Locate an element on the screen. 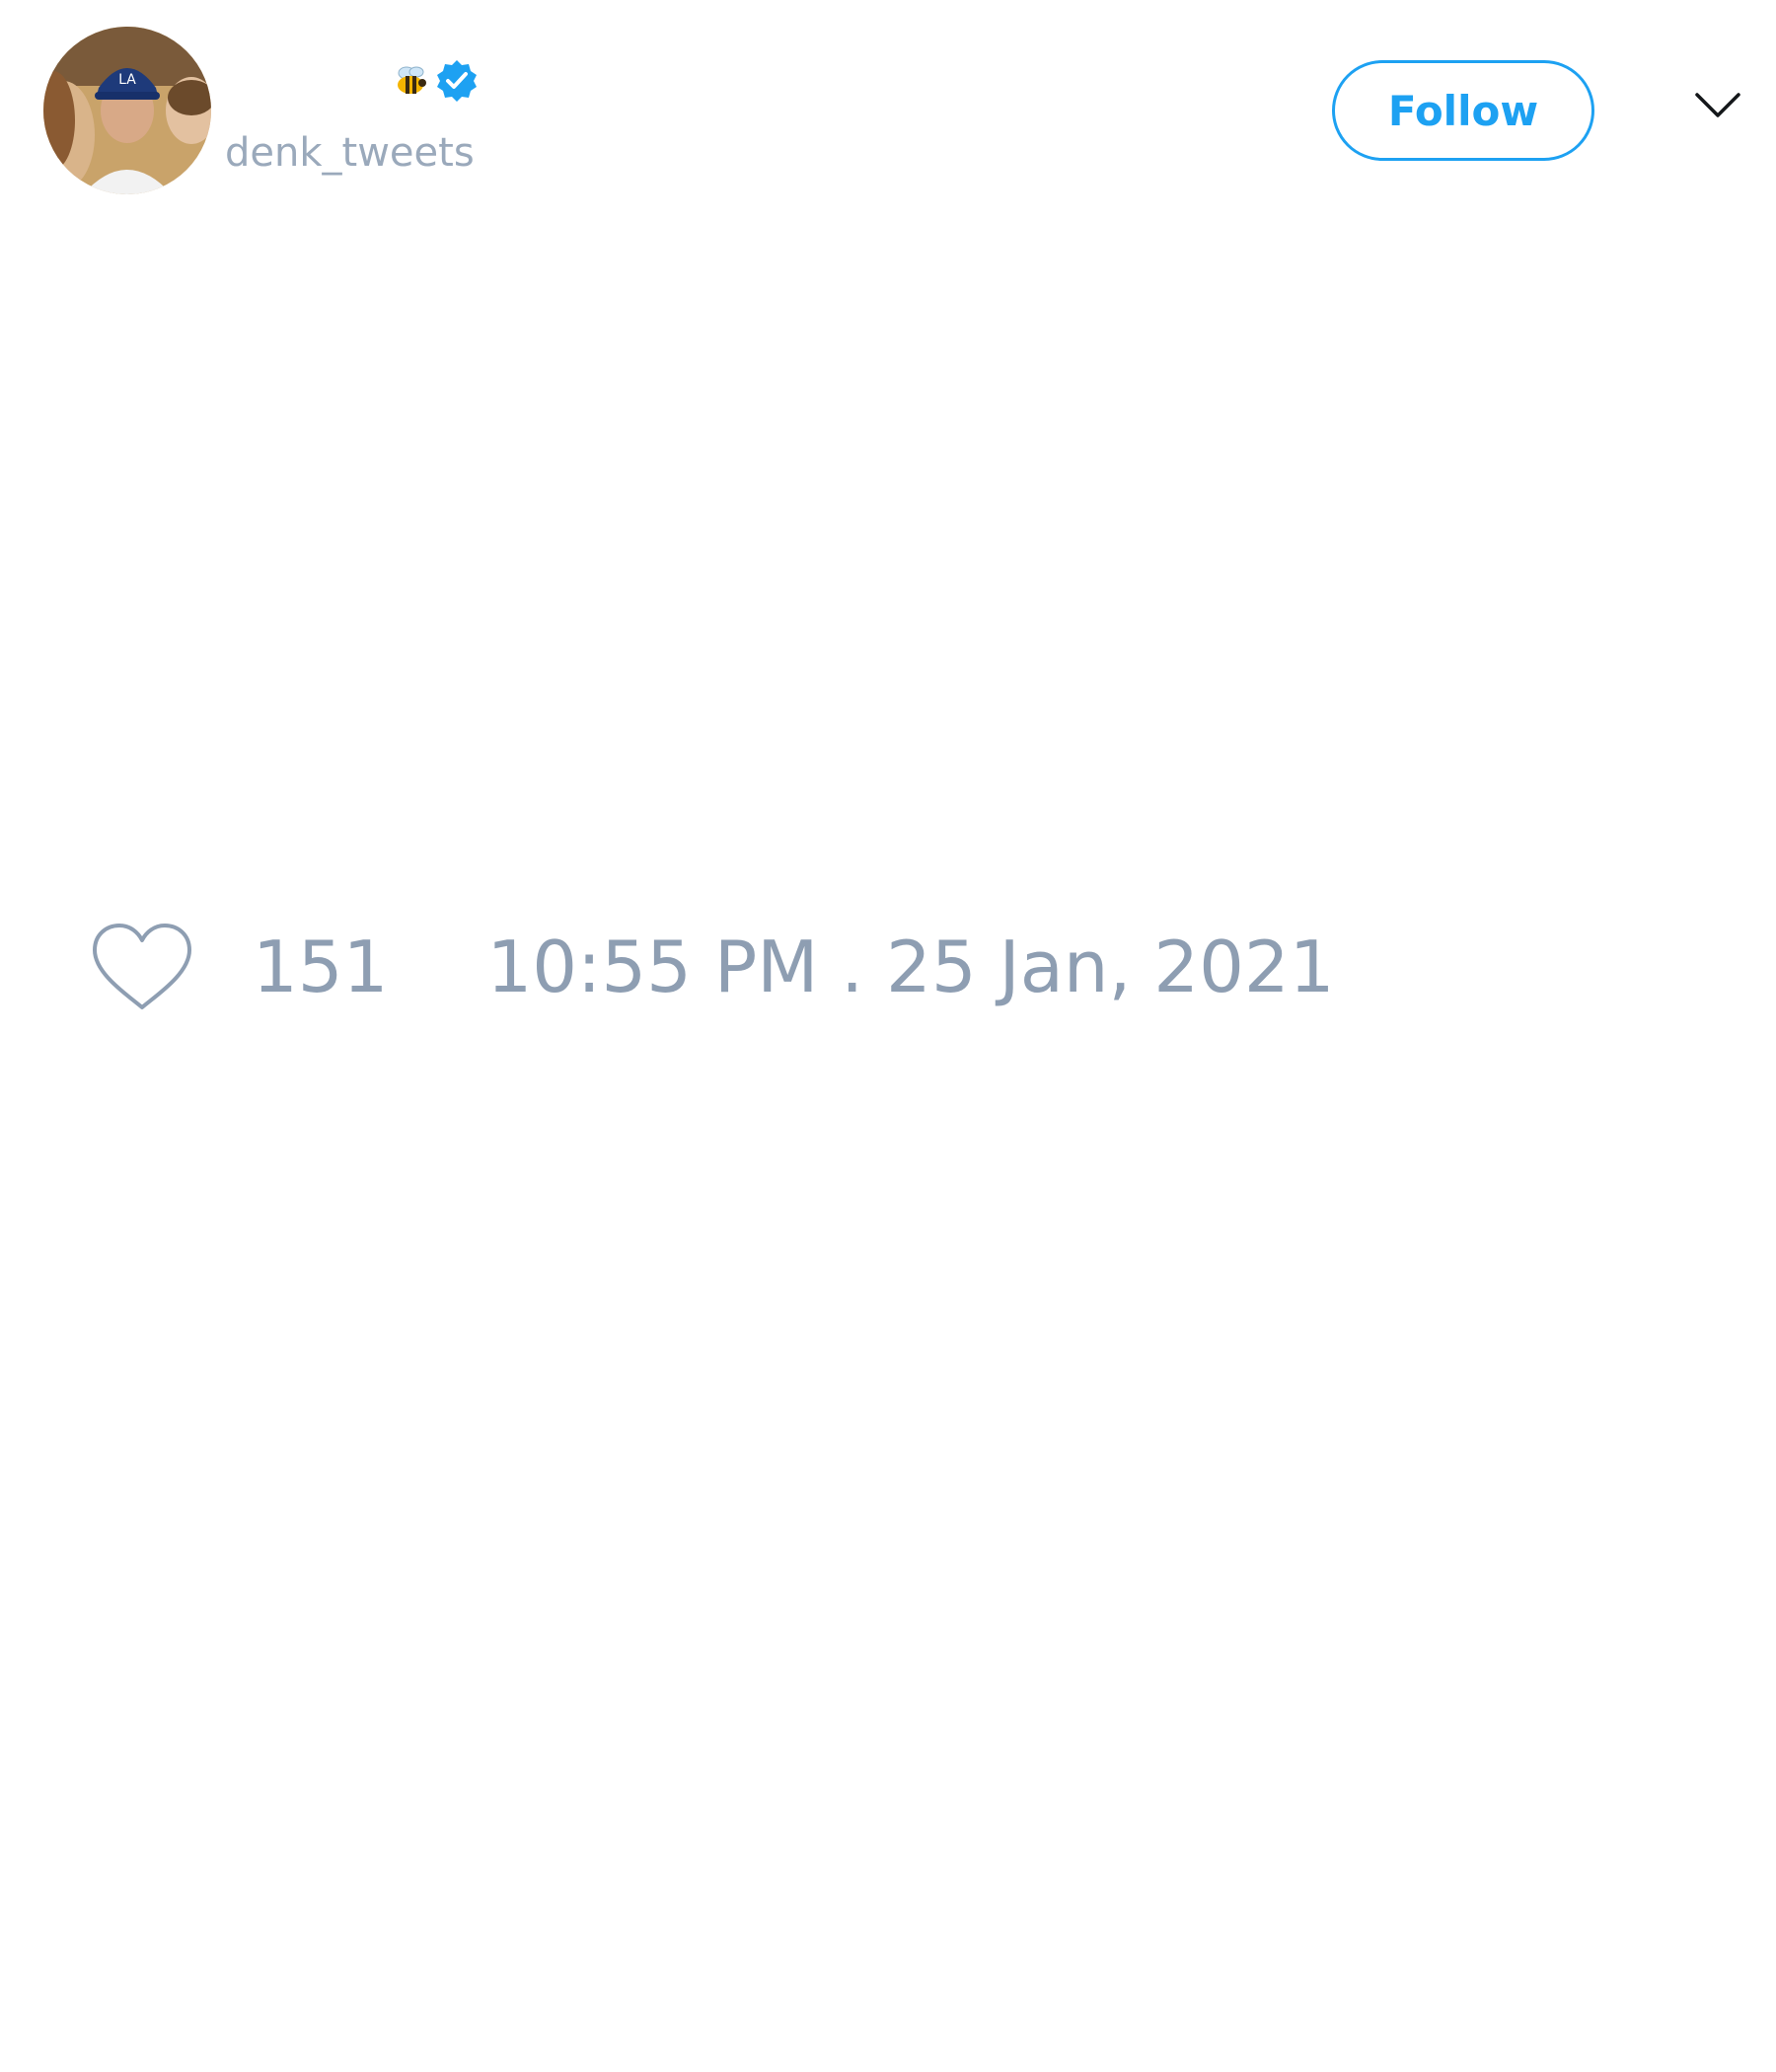  svg-text: LA is located at coordinates (127, 80).